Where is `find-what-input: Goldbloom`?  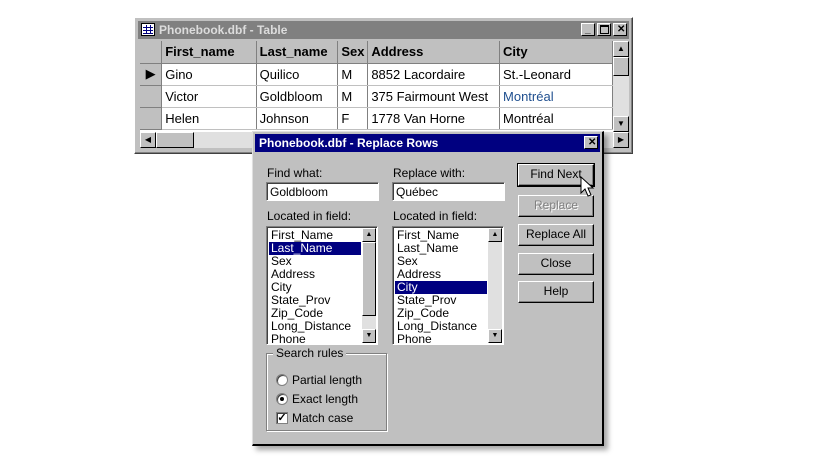
find-what-input: Goldbloom is located at coordinates (322, 191).